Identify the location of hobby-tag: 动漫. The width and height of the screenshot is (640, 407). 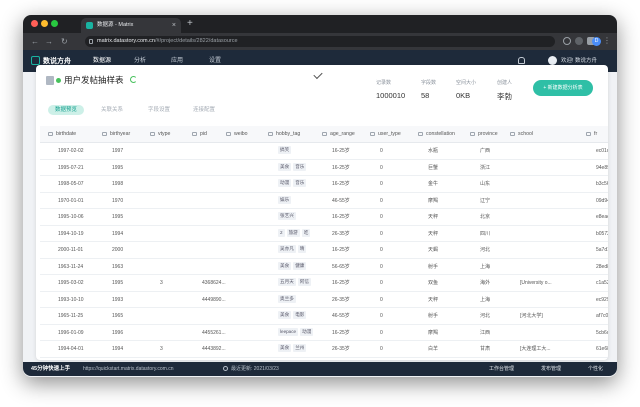
(307, 331).